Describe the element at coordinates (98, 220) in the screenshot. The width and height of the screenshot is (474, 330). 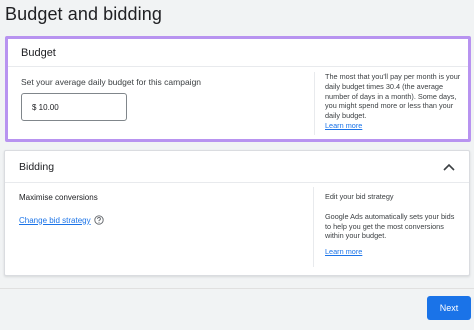
I see `question-circle-icon` at that location.